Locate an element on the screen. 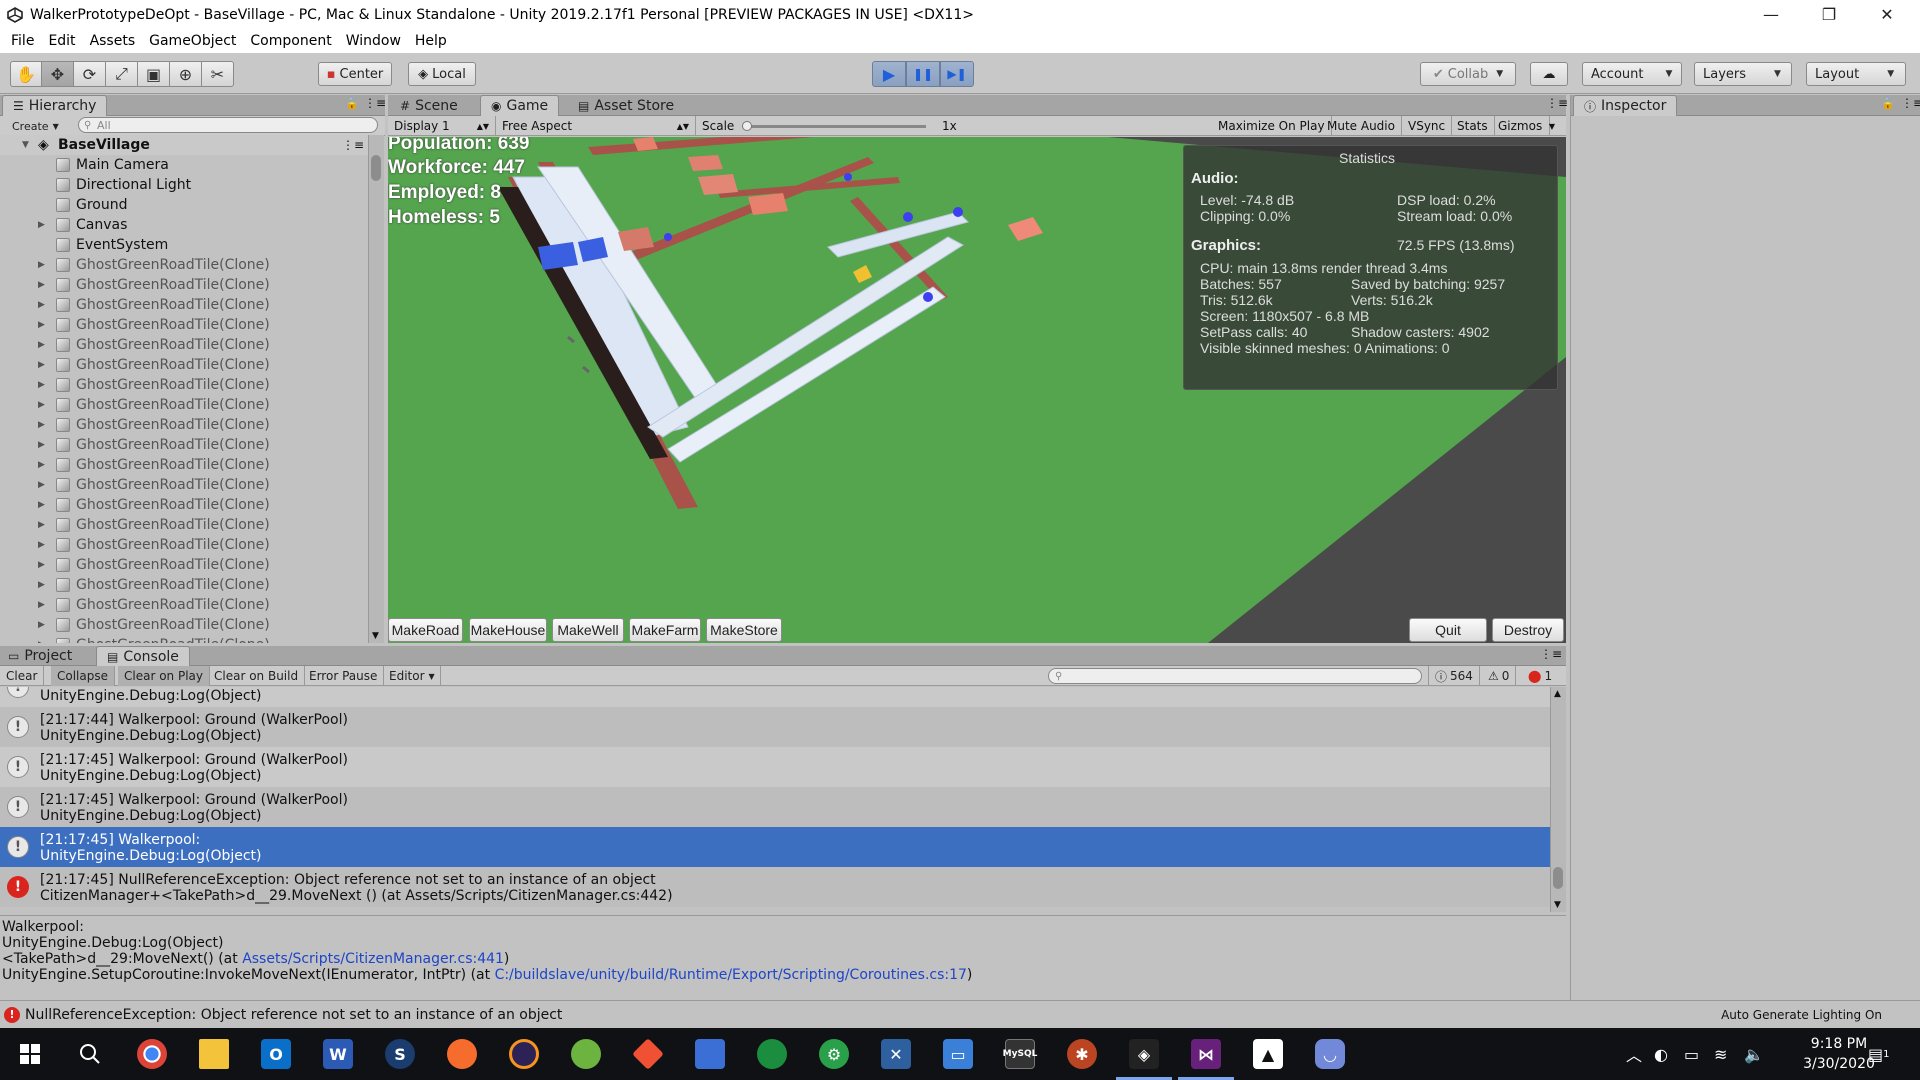 The height and width of the screenshot is (1080, 1920). scroll-down-icon: ▼ is located at coordinates (1557, 905).